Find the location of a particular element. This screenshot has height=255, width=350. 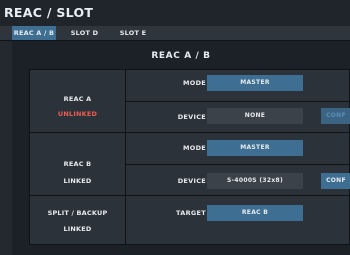

reac-b-mode-row: MODE MASTER is located at coordinates (237, 148).